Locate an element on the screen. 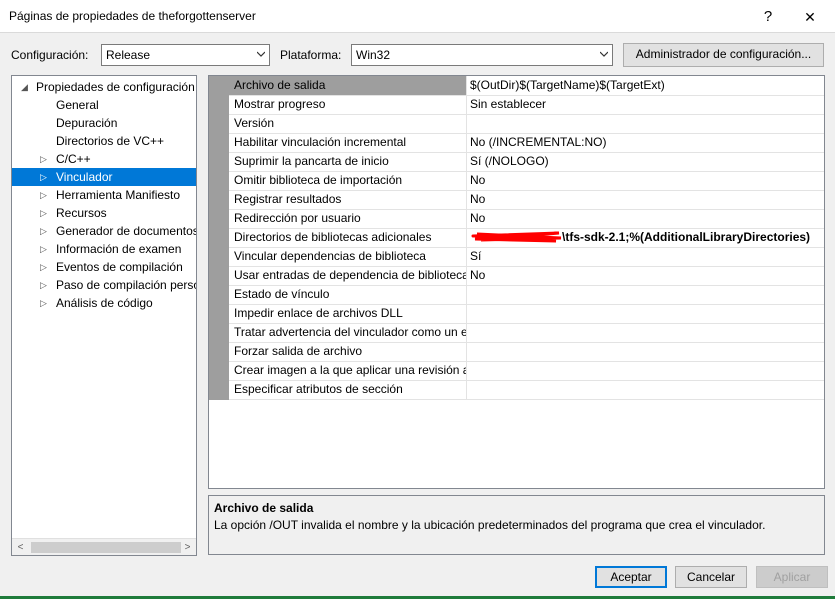 The image size is (835, 599). property-name: Mostrar progreso is located at coordinates (348, 104).